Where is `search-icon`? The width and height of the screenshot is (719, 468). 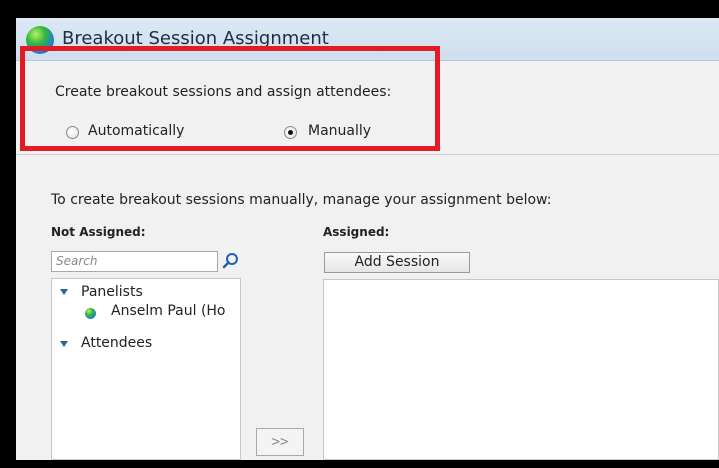
search-icon is located at coordinates (231, 261).